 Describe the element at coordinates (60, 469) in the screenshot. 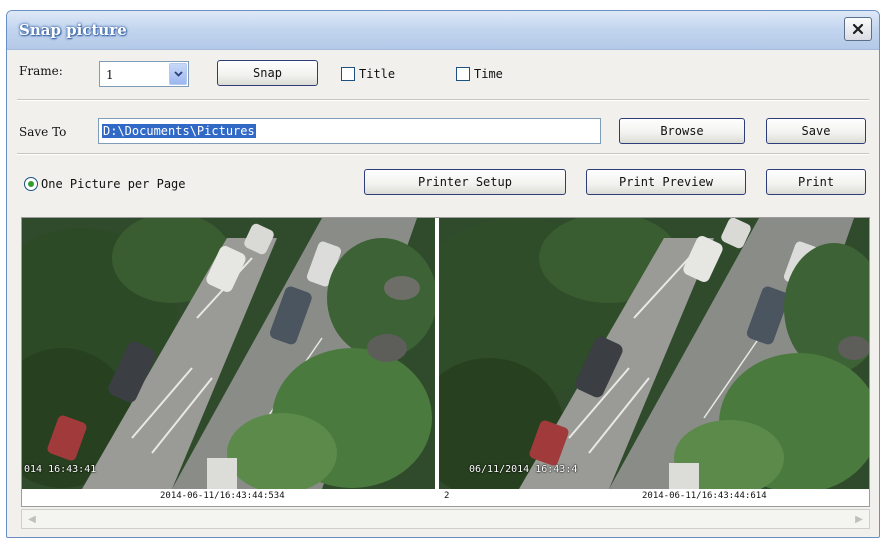

I see `left-time-overlay: 014 16:43:41` at that location.